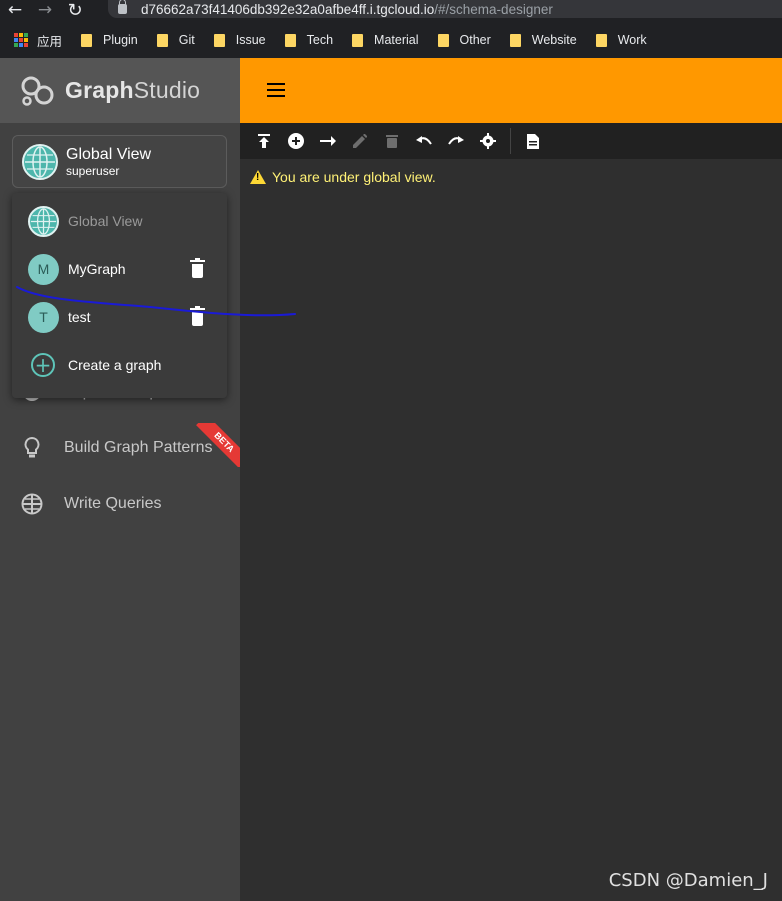 This screenshot has height=901, width=782. I want to click on selector-subtitle: superuser, so click(93, 170).